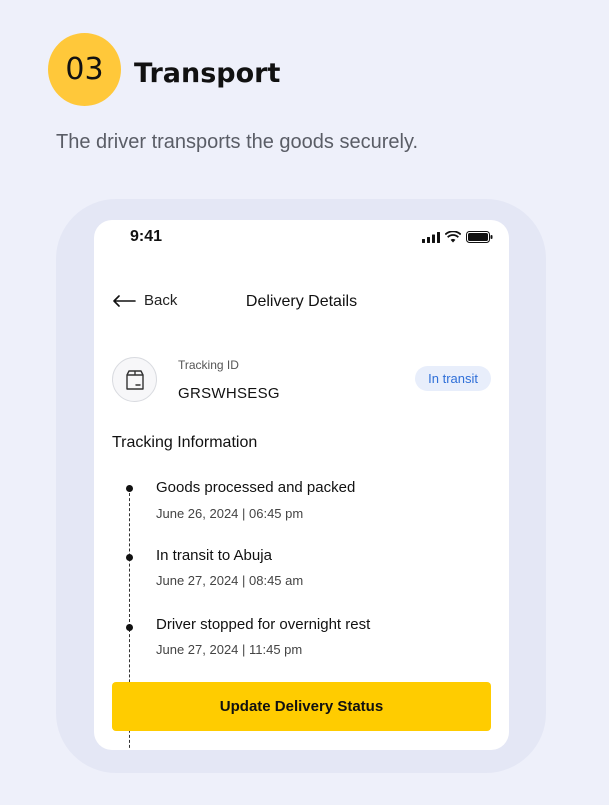 The height and width of the screenshot is (805, 609). What do you see at coordinates (229, 649) in the screenshot?
I see `event-date: June 27, 2024 | 11:45 pm` at bounding box center [229, 649].